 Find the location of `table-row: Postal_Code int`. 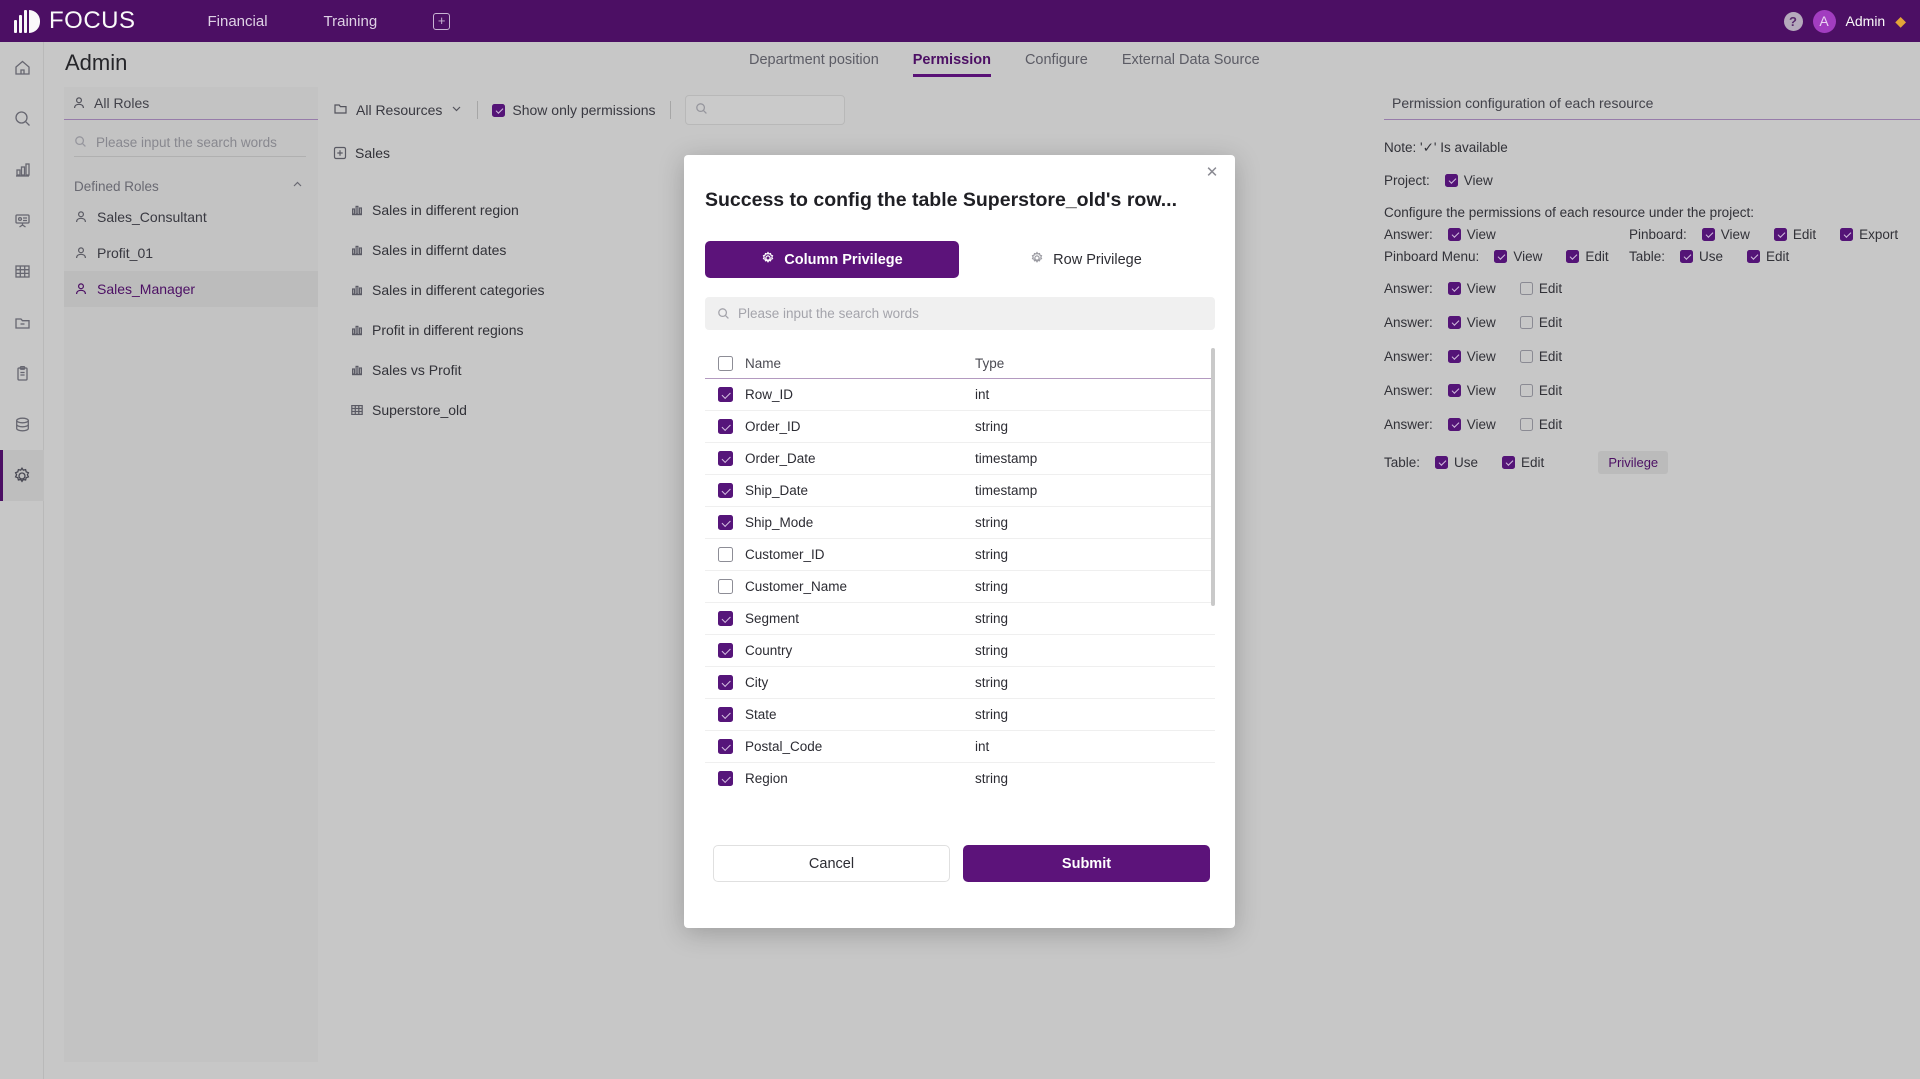

table-row: Postal_Code int is located at coordinates (960, 747).